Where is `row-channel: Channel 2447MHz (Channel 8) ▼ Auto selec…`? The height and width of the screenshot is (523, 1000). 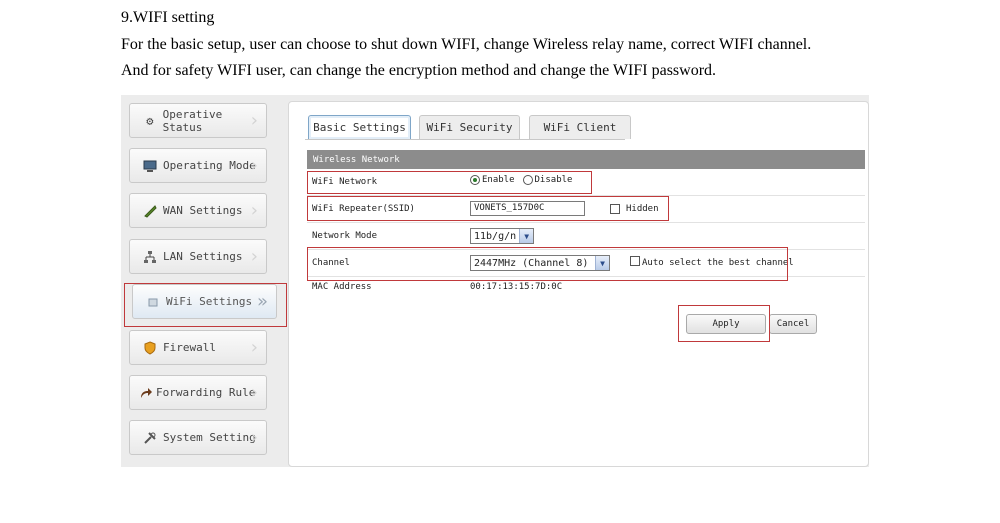
row-channel: Channel 2447MHz (Channel 8) ▼ Auto selec… is located at coordinates (586, 263).